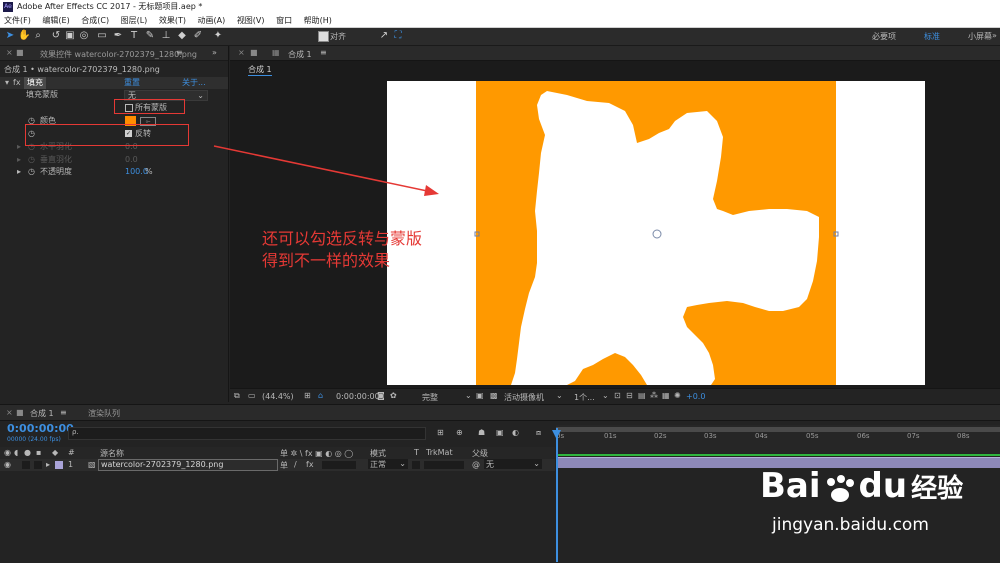  I want to click on playhead, so click(557, 495).